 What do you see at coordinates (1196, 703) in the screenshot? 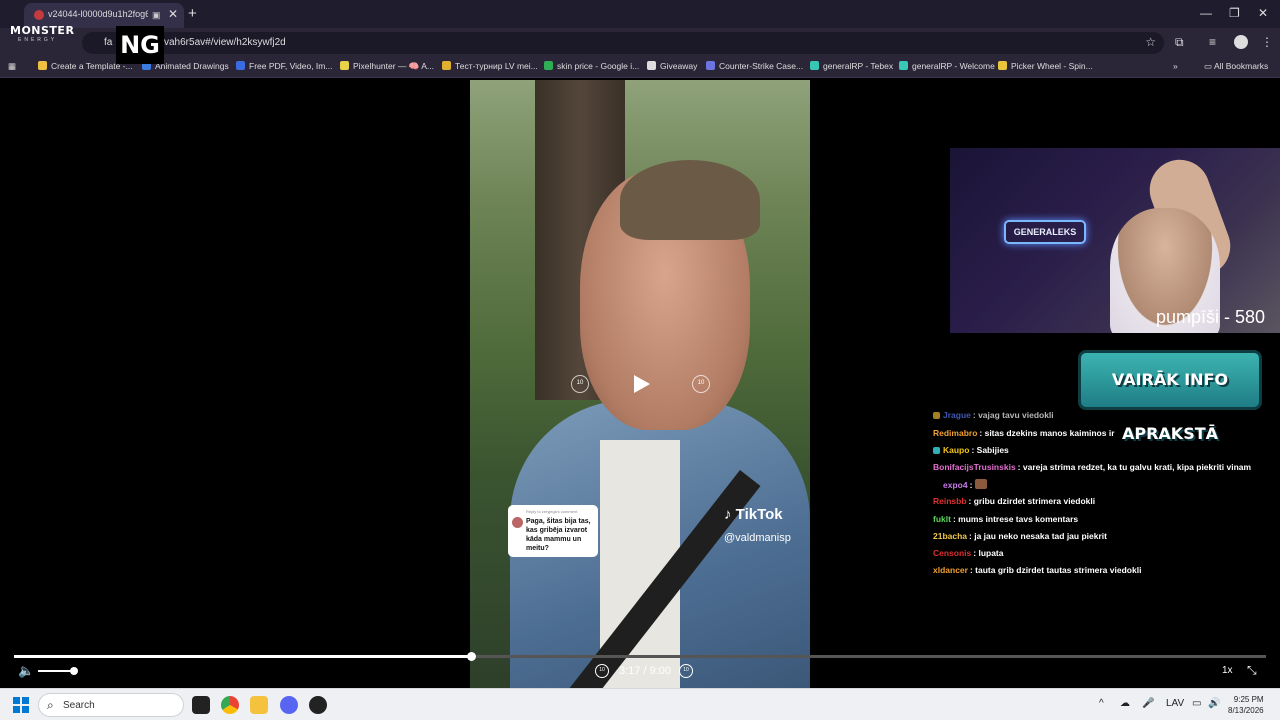
I see `network-icon: ▭` at bounding box center [1196, 703].